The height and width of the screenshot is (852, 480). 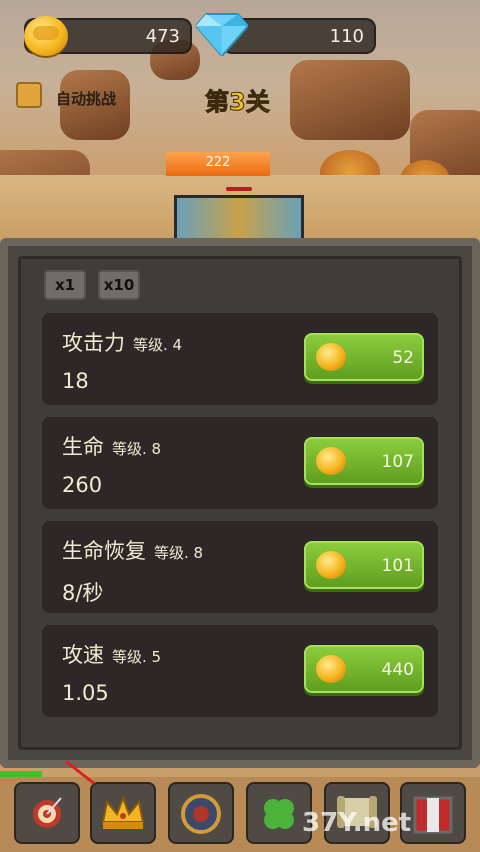 What do you see at coordinates (65, 285) in the screenshot?
I see `multiplier-x1-button: x1` at bounding box center [65, 285].